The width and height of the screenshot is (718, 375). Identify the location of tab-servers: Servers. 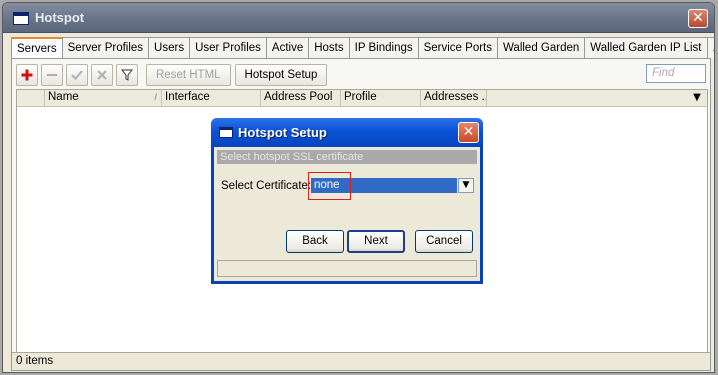
(37, 48).